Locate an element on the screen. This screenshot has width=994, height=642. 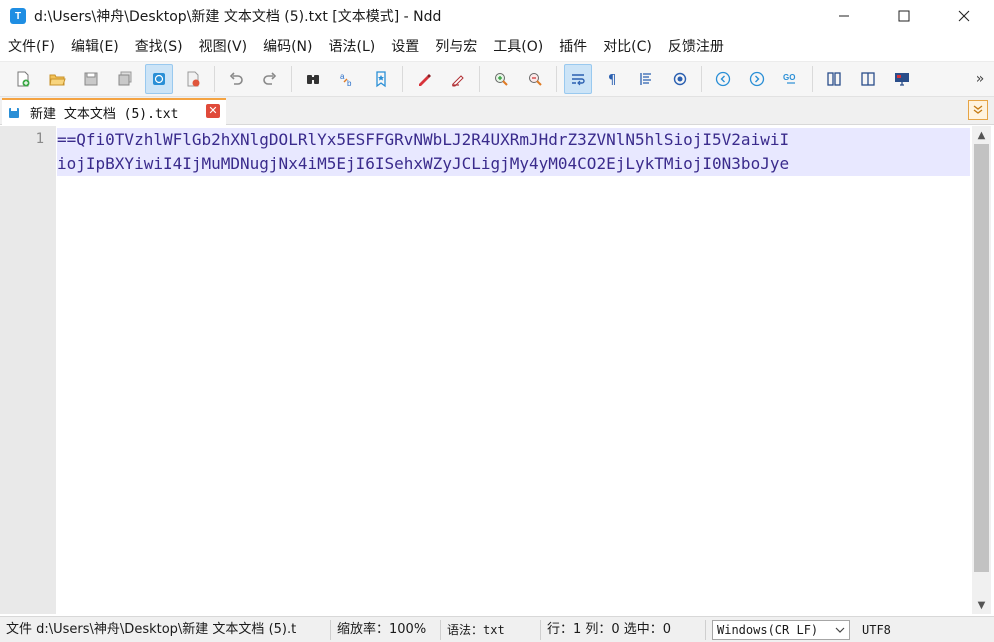
menu-view: 视图(V) is located at coordinates (223, 47).